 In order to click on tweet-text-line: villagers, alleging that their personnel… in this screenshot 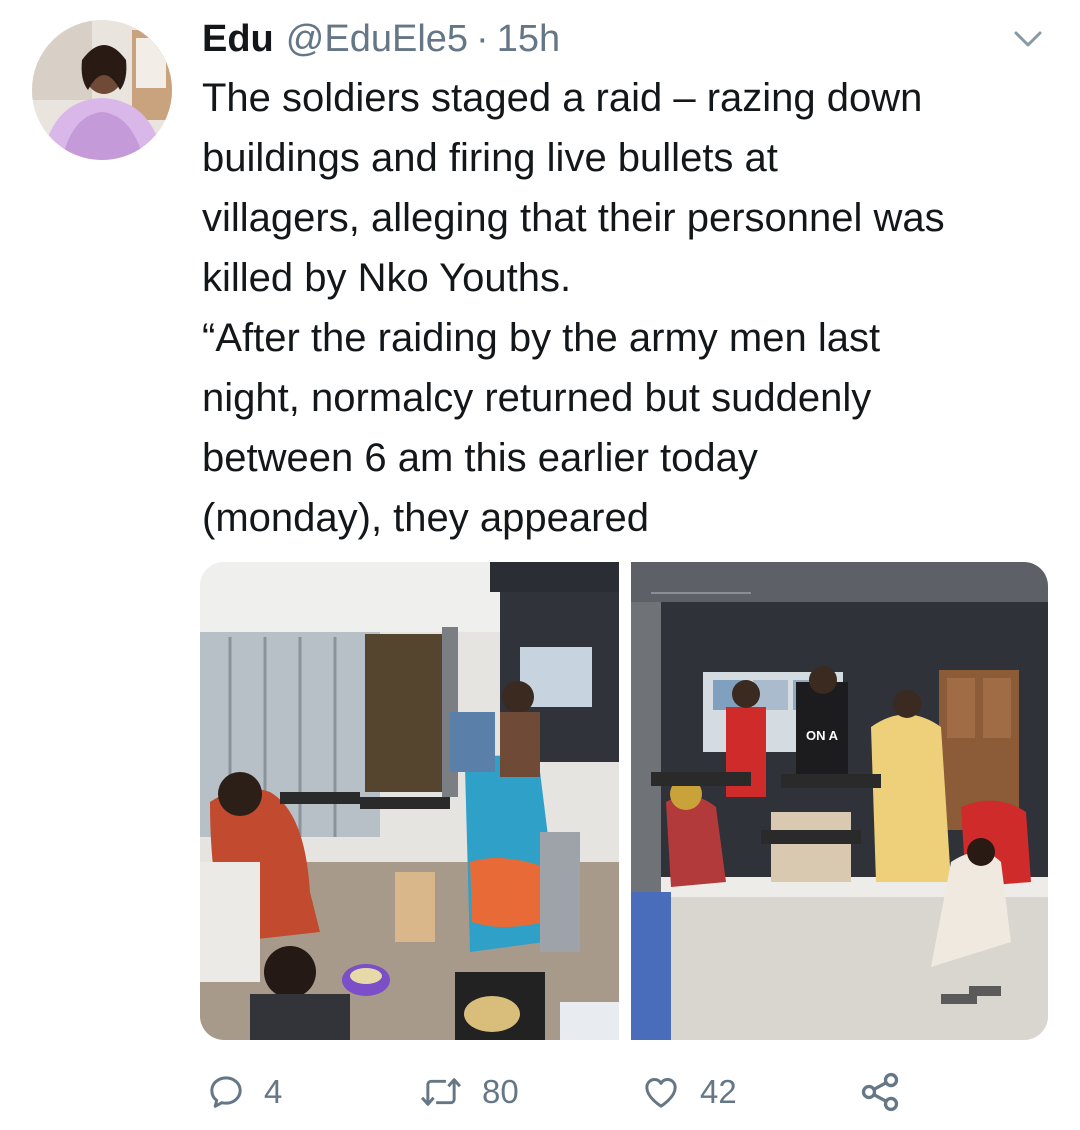, I will do `click(573, 218)`.